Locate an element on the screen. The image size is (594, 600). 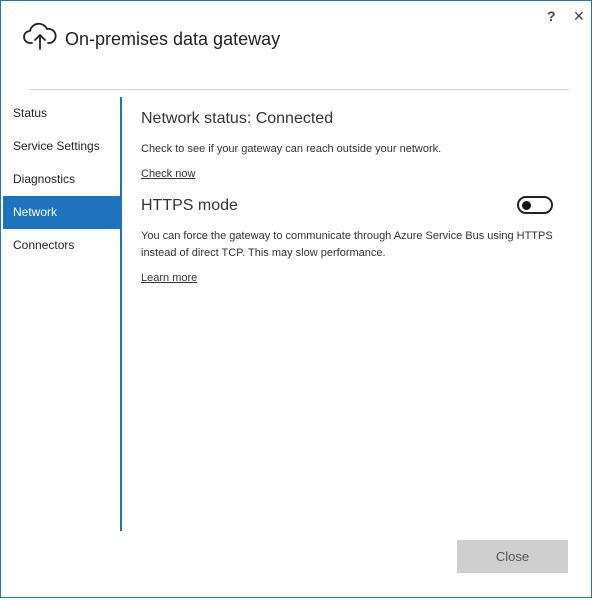
toggle-knob is located at coordinates (526, 205).